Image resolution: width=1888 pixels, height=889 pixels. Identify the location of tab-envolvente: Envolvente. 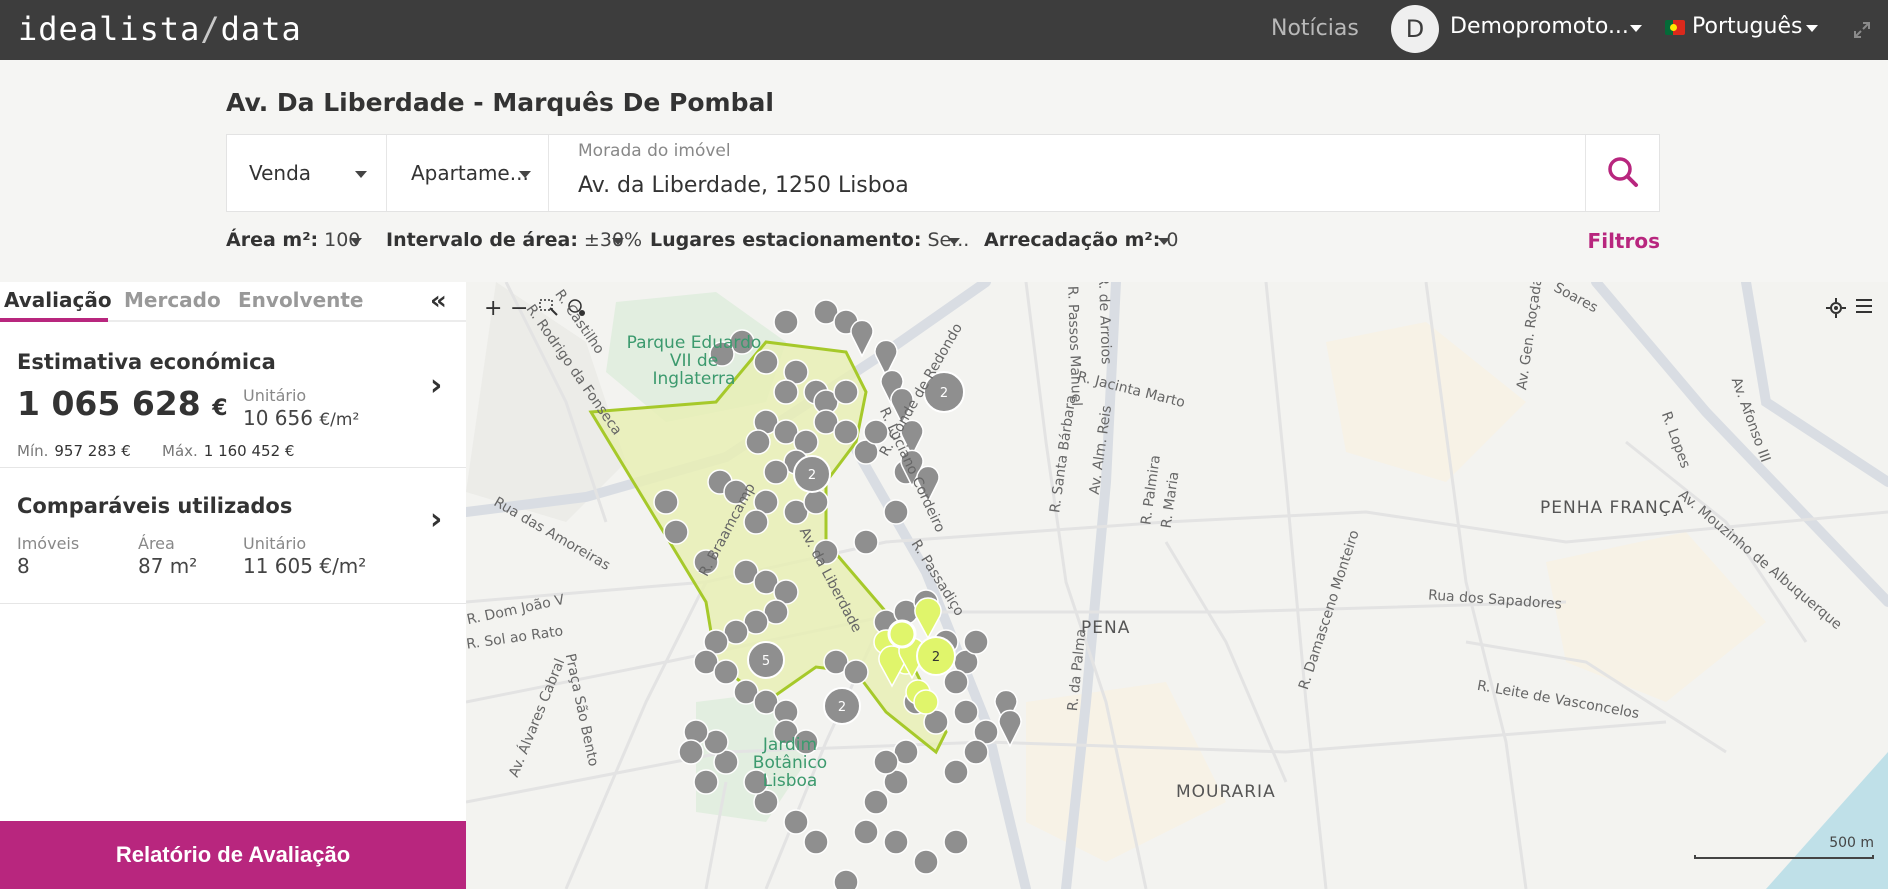
(301, 300).